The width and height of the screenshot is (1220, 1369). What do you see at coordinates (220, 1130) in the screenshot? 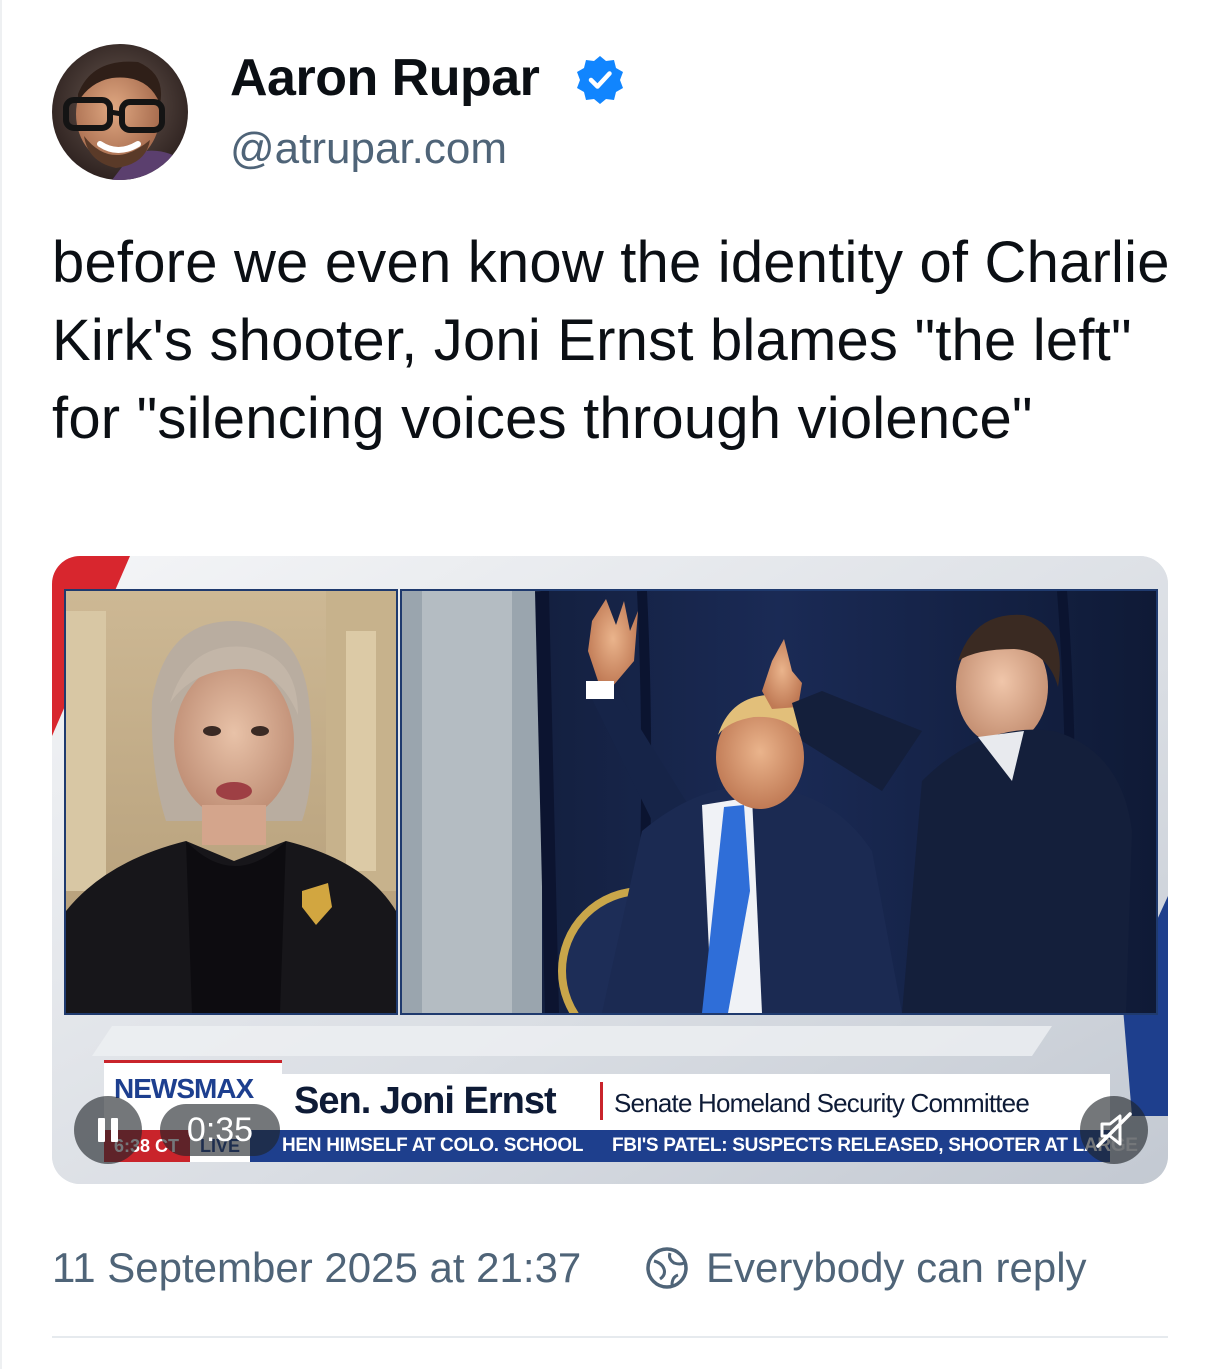
I see `video-timer: 0:35` at bounding box center [220, 1130].